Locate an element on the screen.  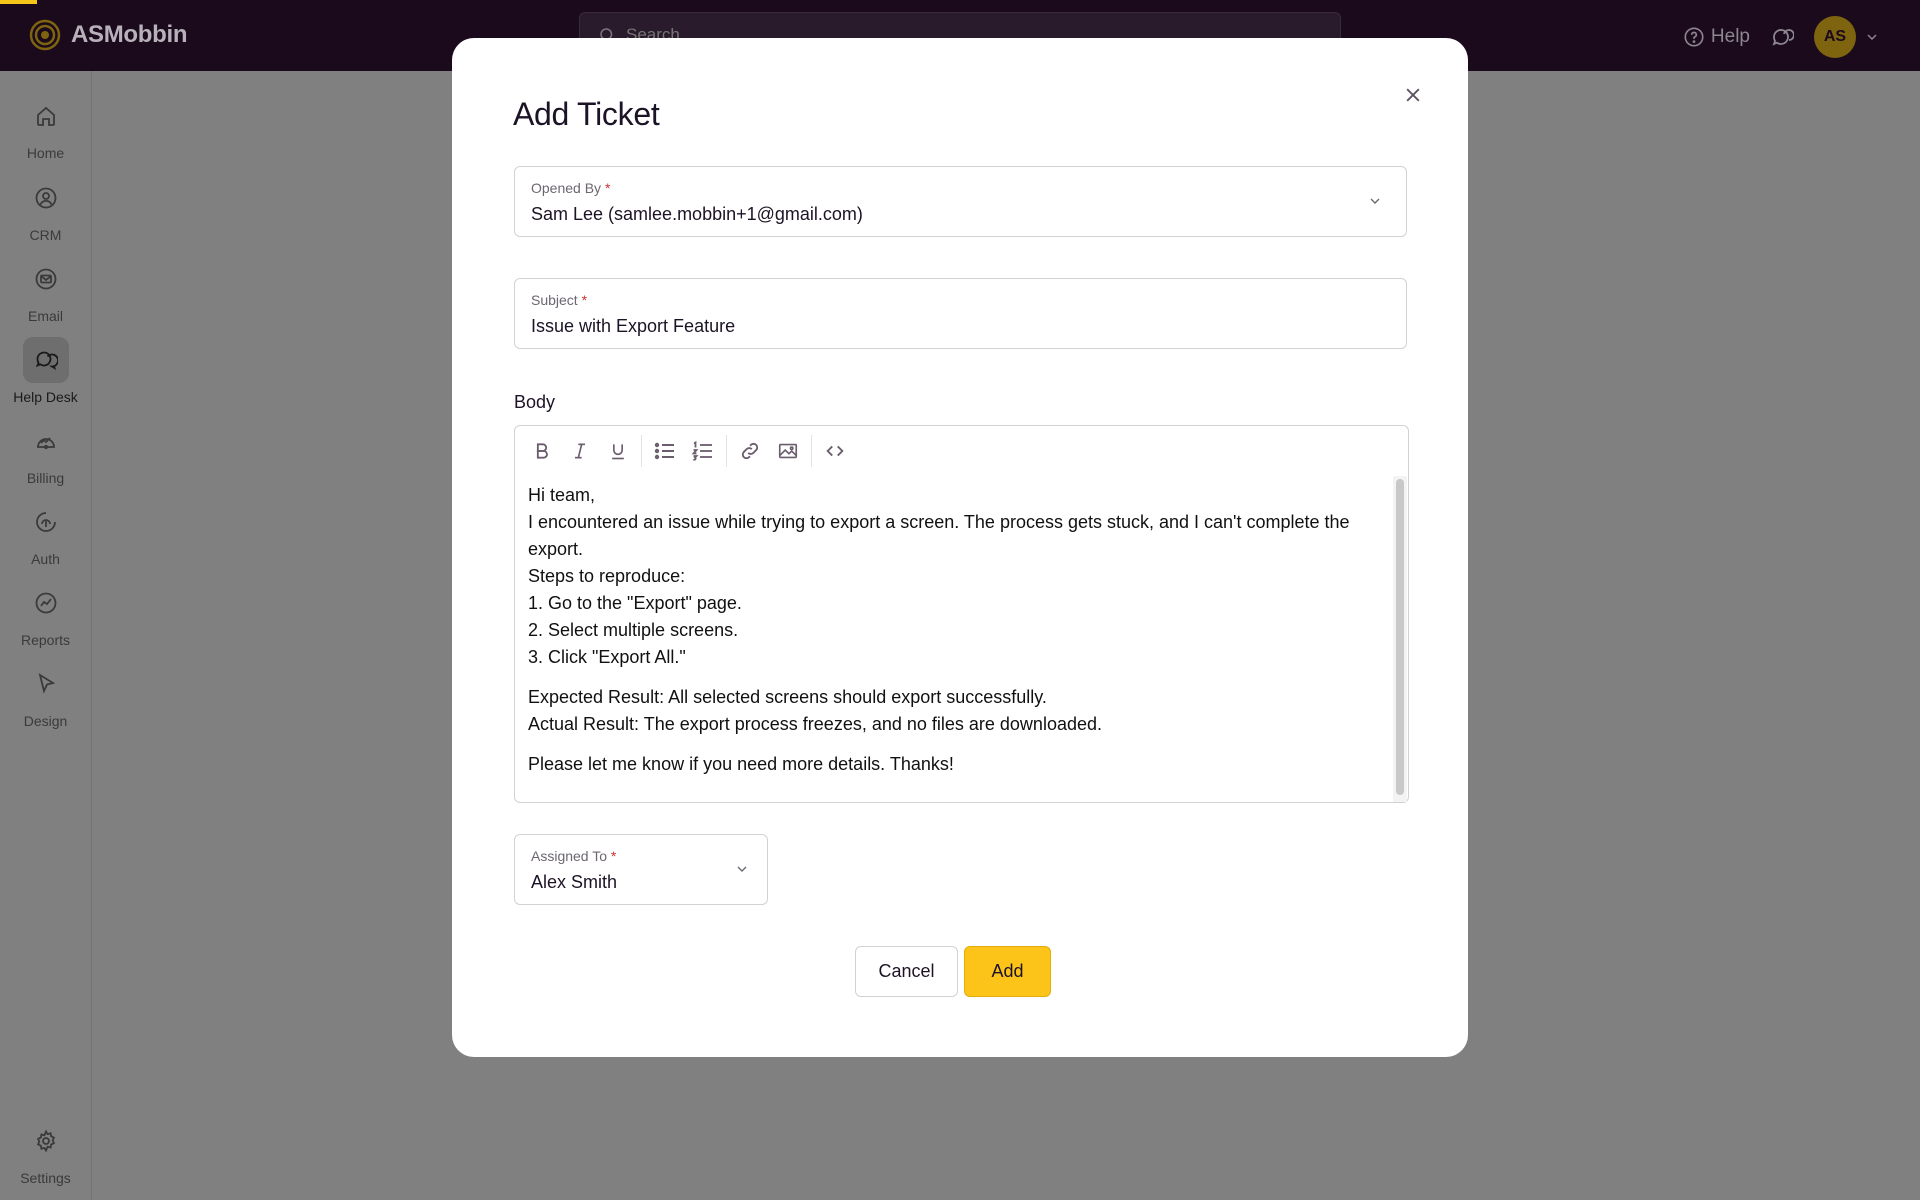
sidebar-item-email: Email is located at coordinates (45, 290).